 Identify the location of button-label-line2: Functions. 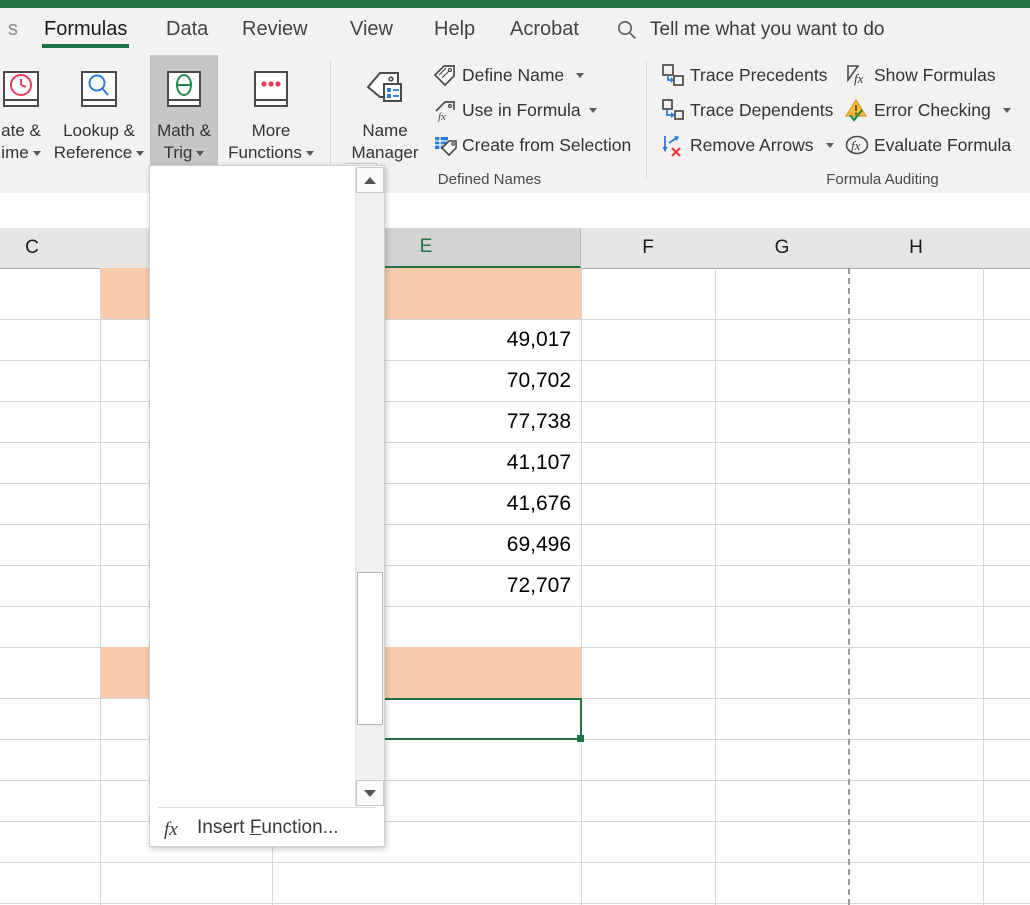
(265, 152).